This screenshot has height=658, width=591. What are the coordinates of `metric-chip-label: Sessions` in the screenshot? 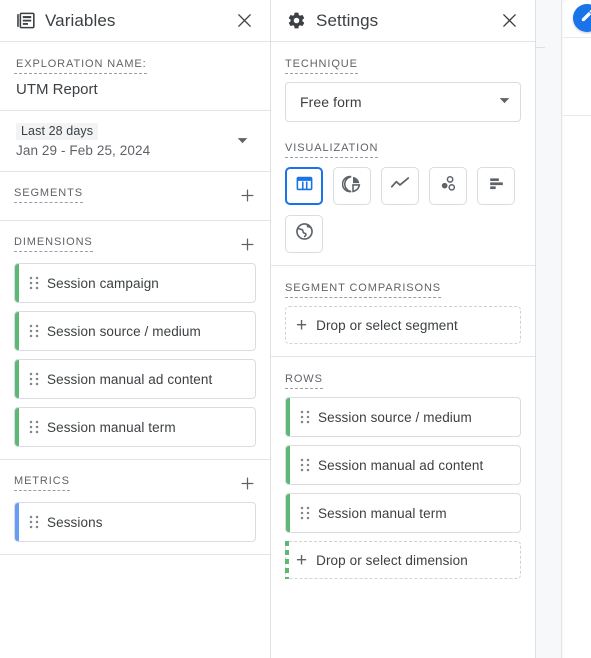 It's located at (75, 522).